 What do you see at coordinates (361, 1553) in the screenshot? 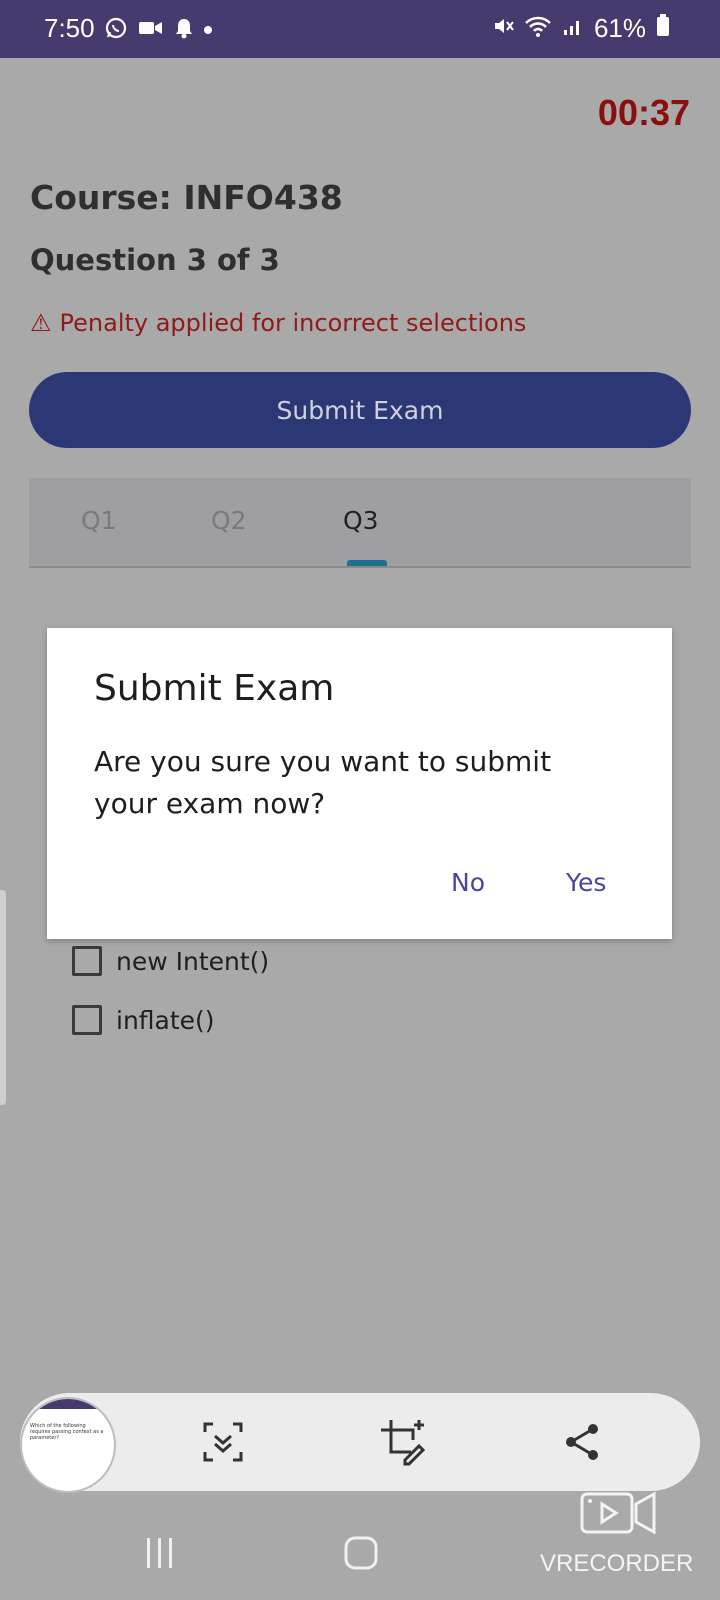
I see `home-icon` at bounding box center [361, 1553].